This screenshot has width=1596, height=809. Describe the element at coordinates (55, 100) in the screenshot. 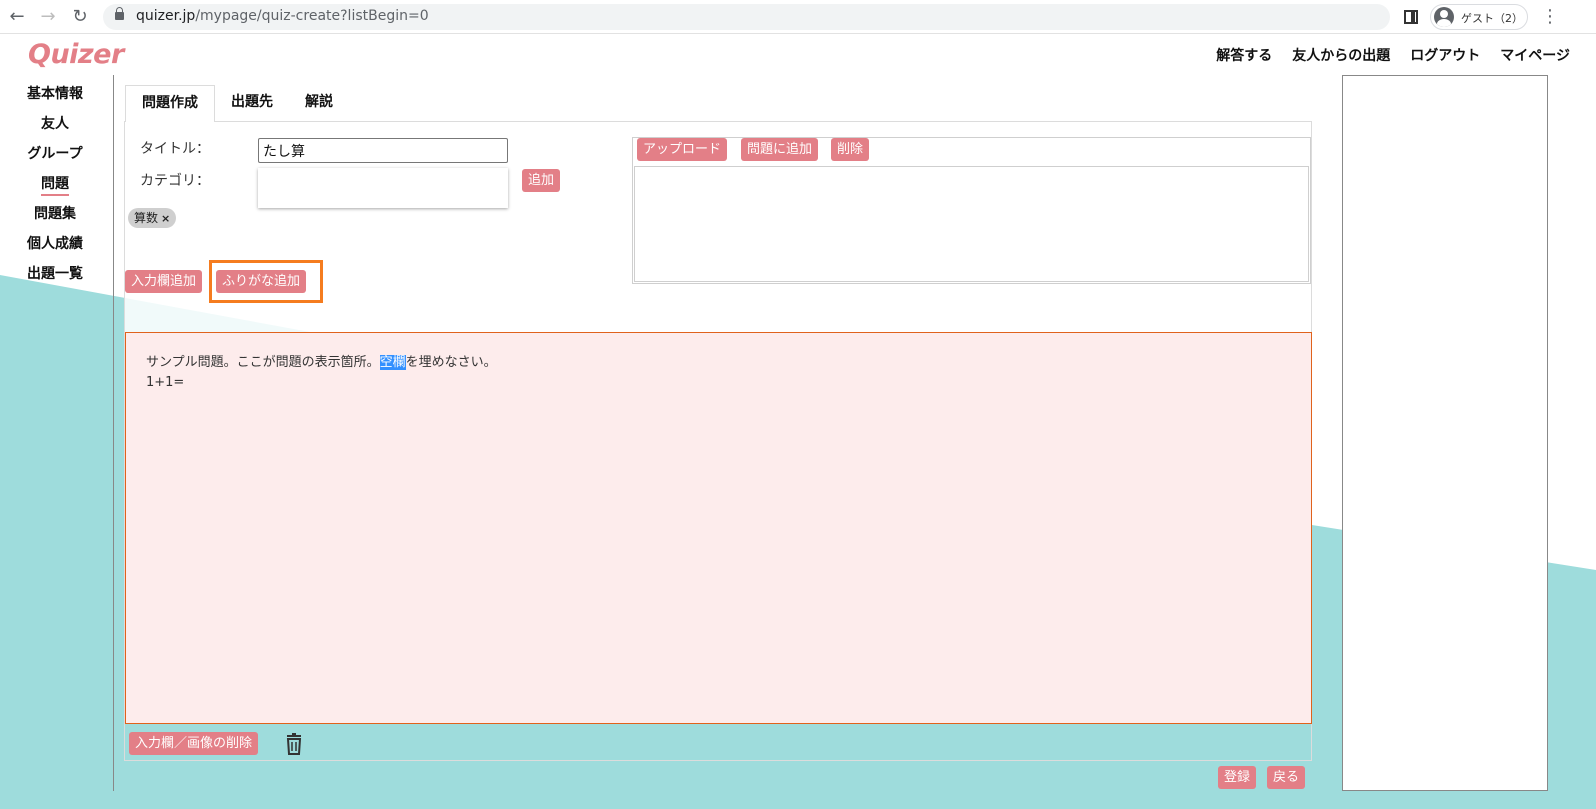

I see `sidebar-item-basic-info: 基本情報` at that location.